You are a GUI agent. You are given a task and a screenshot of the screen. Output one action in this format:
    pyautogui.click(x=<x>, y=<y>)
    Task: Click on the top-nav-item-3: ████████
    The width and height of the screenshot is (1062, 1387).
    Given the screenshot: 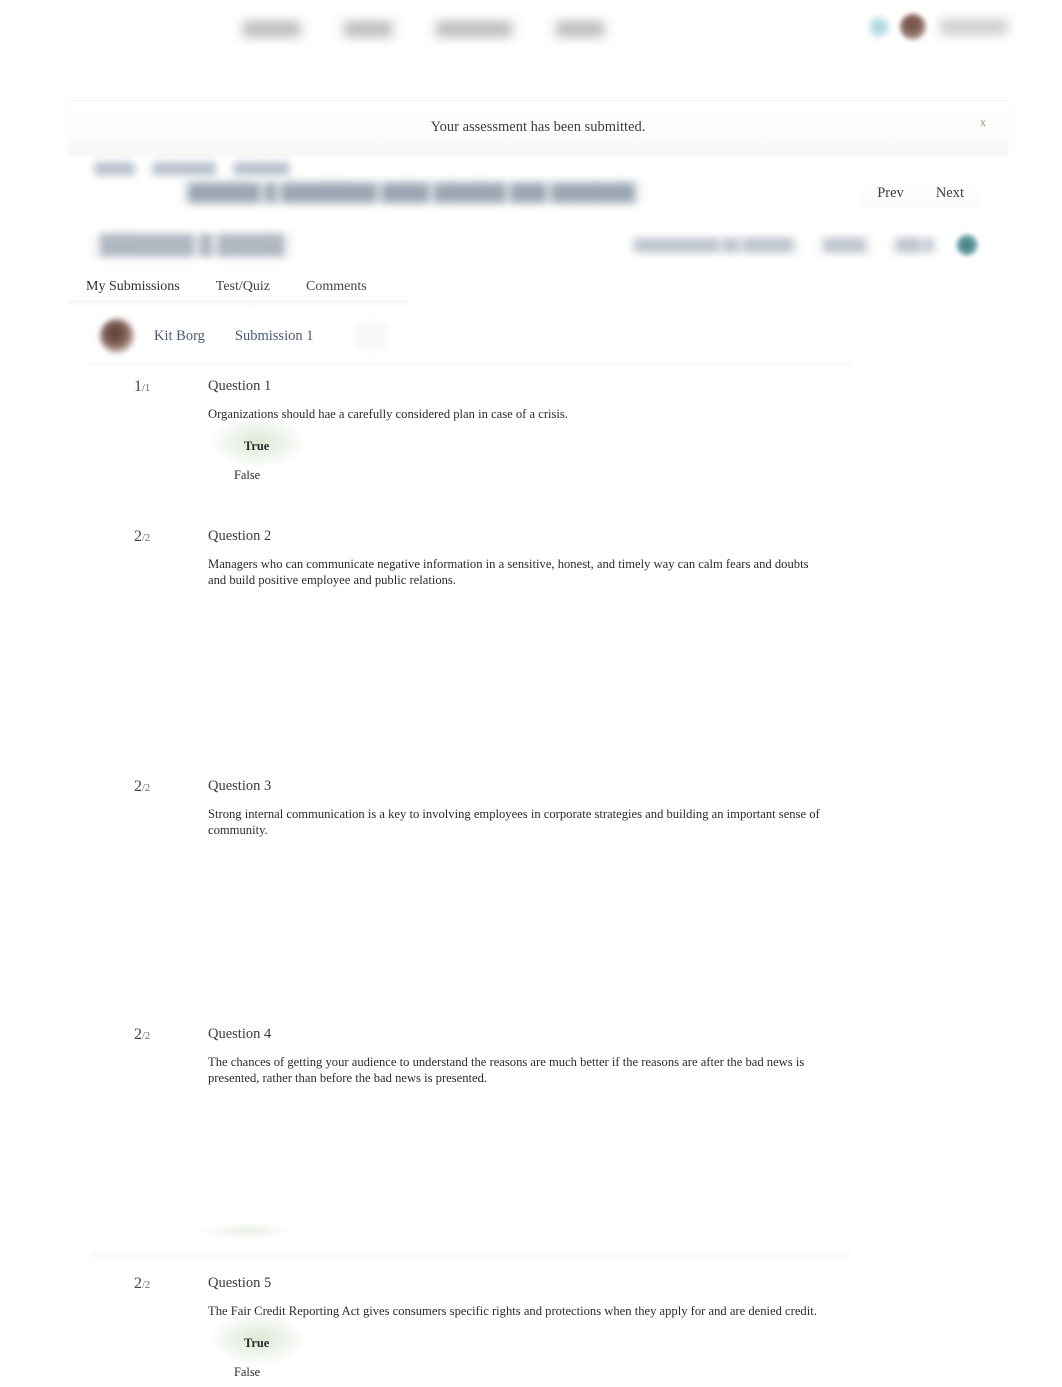 What is the action you would take?
    pyautogui.click(x=474, y=29)
    